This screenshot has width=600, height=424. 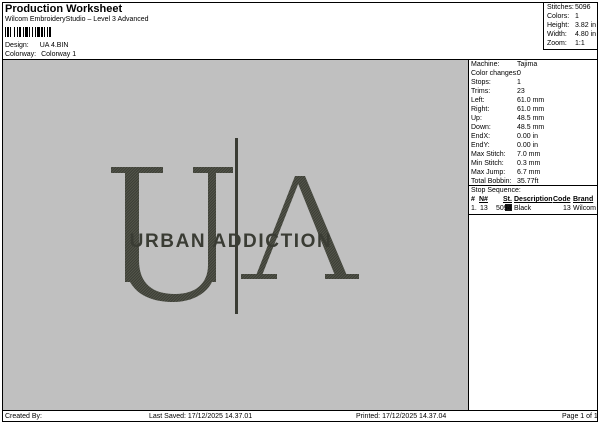 What do you see at coordinates (560, 7) in the screenshot?
I see `stitches-label: Stitches:` at bounding box center [560, 7].